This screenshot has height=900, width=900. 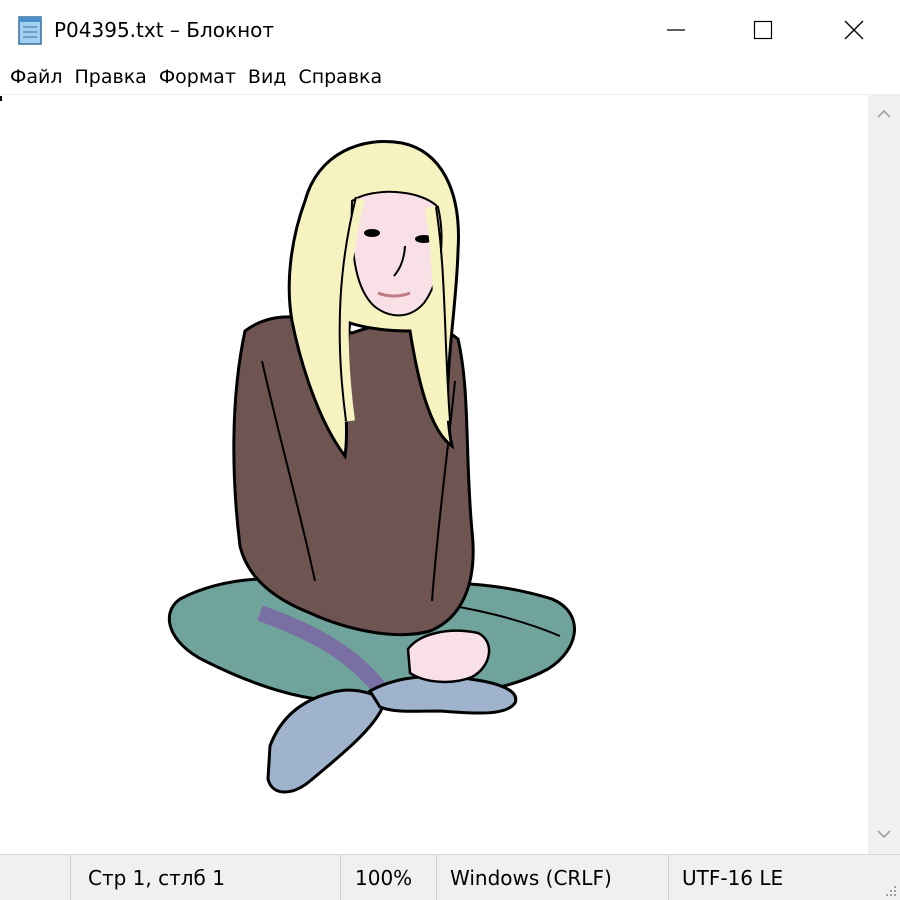 What do you see at coordinates (111, 77) in the screenshot?
I see `menu-edit: Правка` at bounding box center [111, 77].